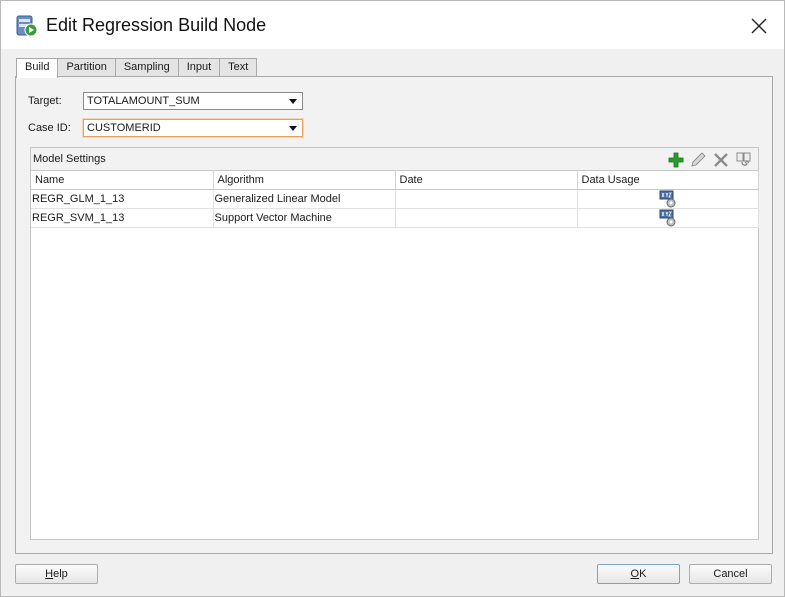 The height and width of the screenshot is (597, 785). What do you see at coordinates (744, 160) in the screenshot?
I see `copy-icon` at bounding box center [744, 160].